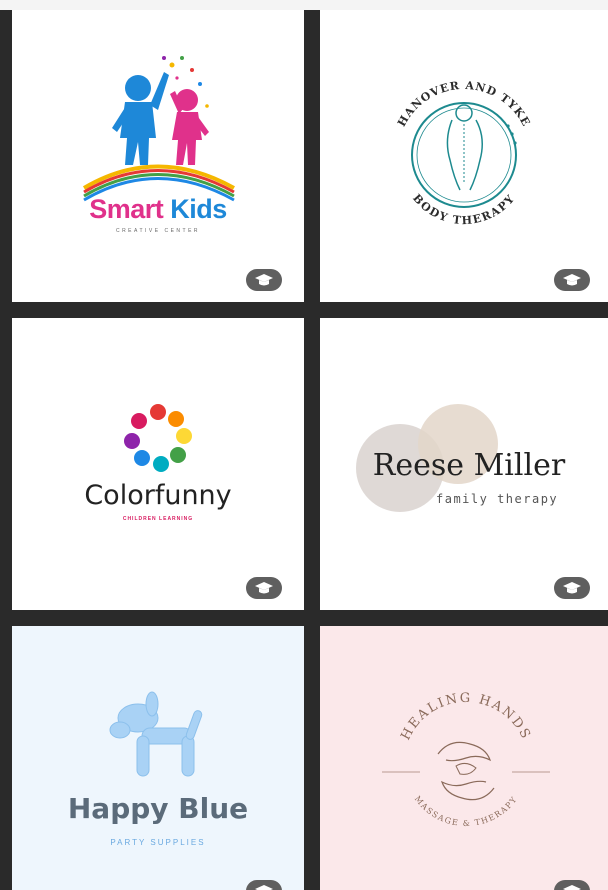 This screenshot has height=890, width=608. Describe the element at coordinates (158, 129) in the screenshot. I see `smart-kids-logo-icon` at that location.